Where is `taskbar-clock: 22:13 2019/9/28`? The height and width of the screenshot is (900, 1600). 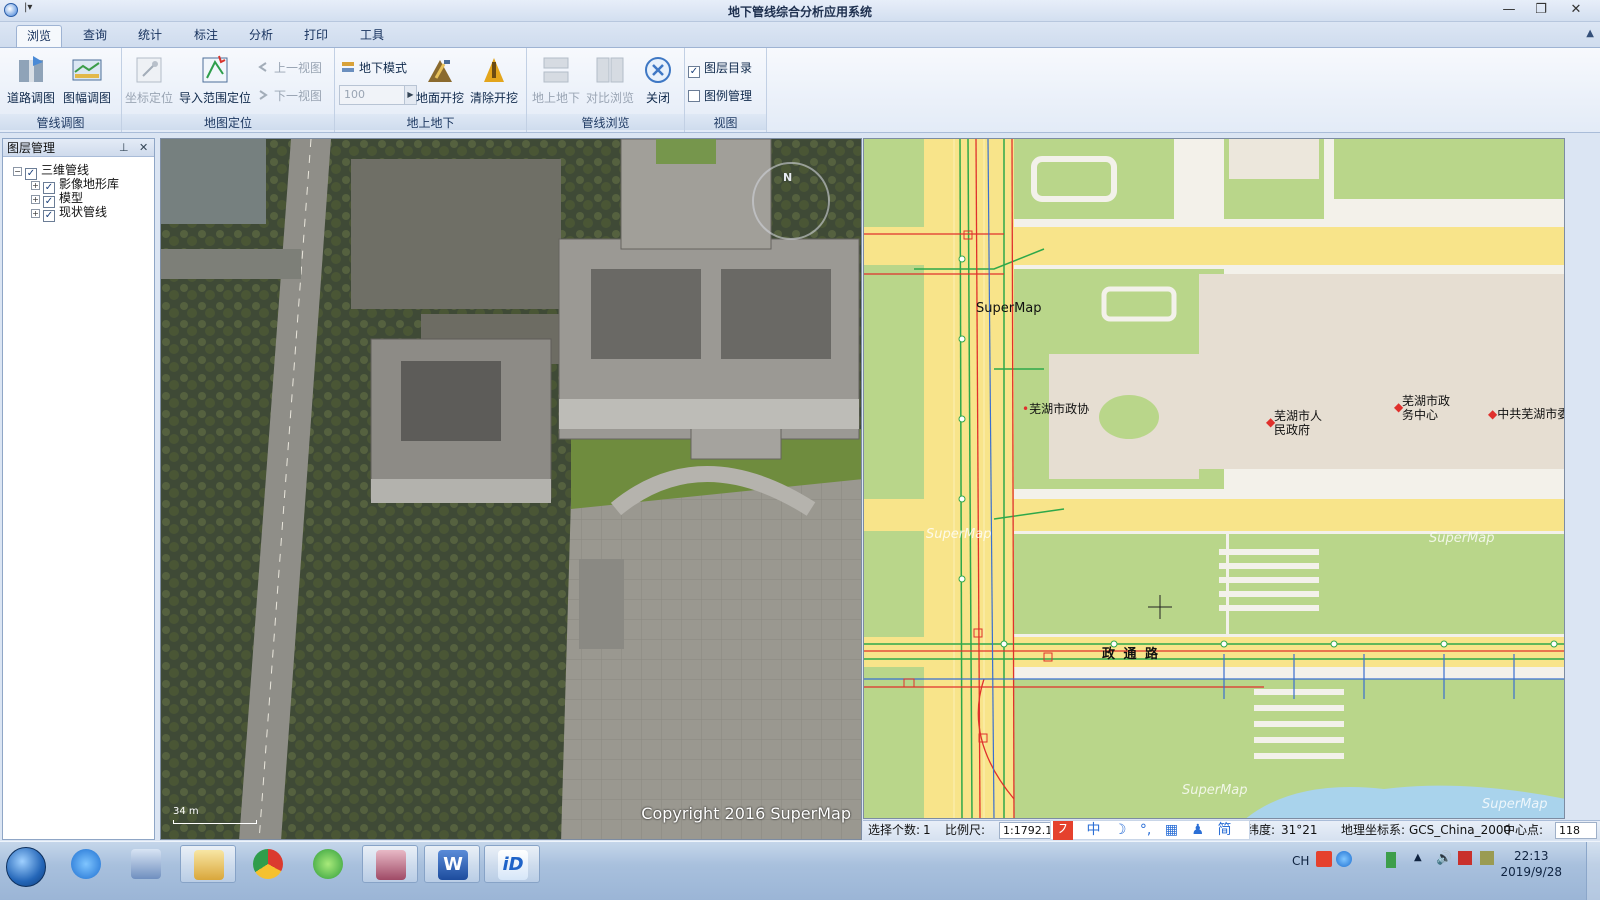 taskbar-clock: 22:13 2019/9/28 is located at coordinates (1531, 864).